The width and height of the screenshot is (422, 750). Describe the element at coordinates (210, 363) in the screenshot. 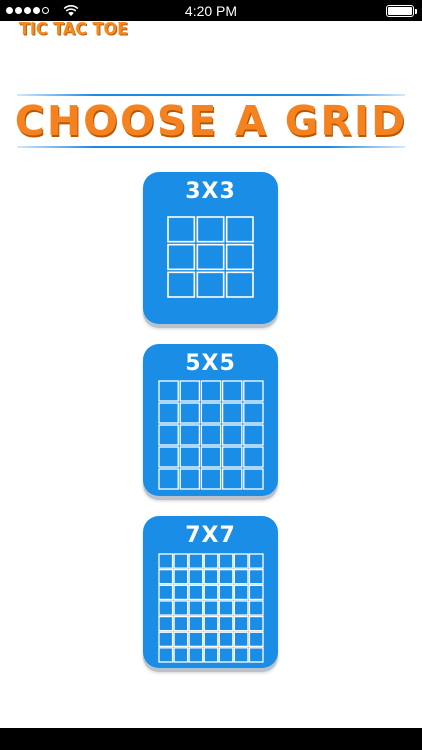

I see `grid-option-label: 5X5` at that location.